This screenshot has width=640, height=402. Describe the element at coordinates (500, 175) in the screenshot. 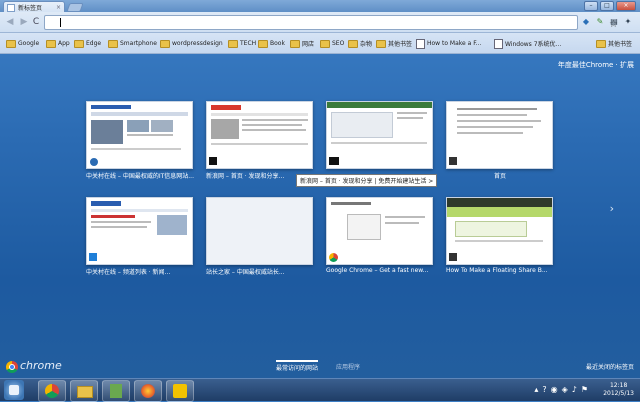

I see `tile-label: 首页` at that location.